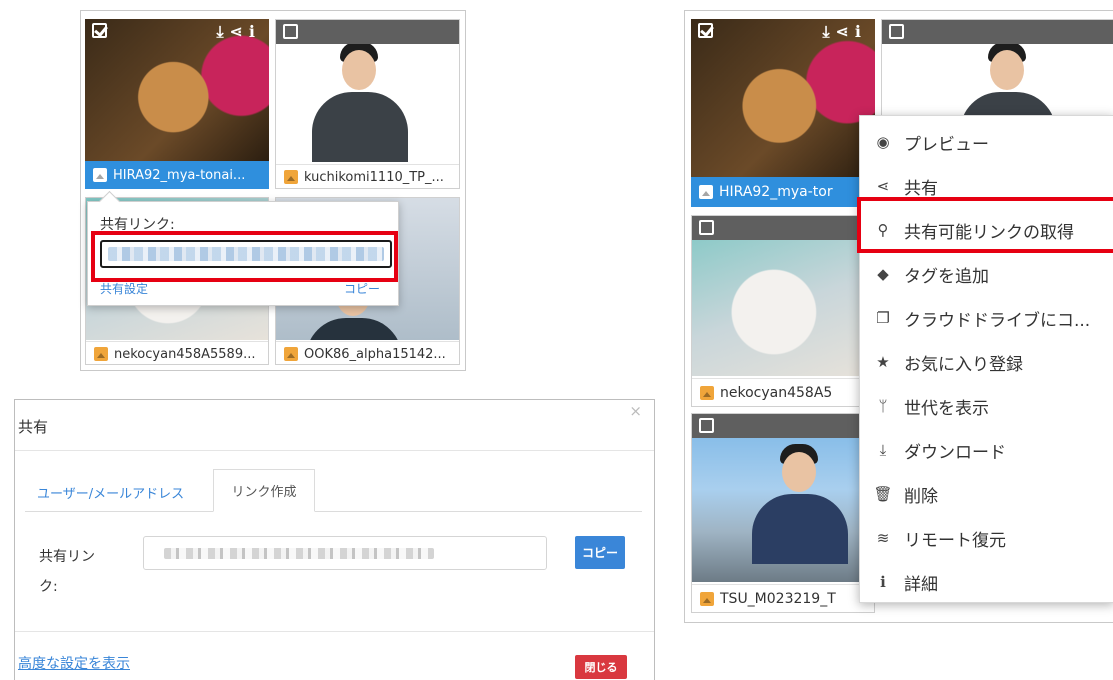 The image size is (1113, 680). I want to click on menu-item-download: ⤓ ダウンロード, so click(986, 450).